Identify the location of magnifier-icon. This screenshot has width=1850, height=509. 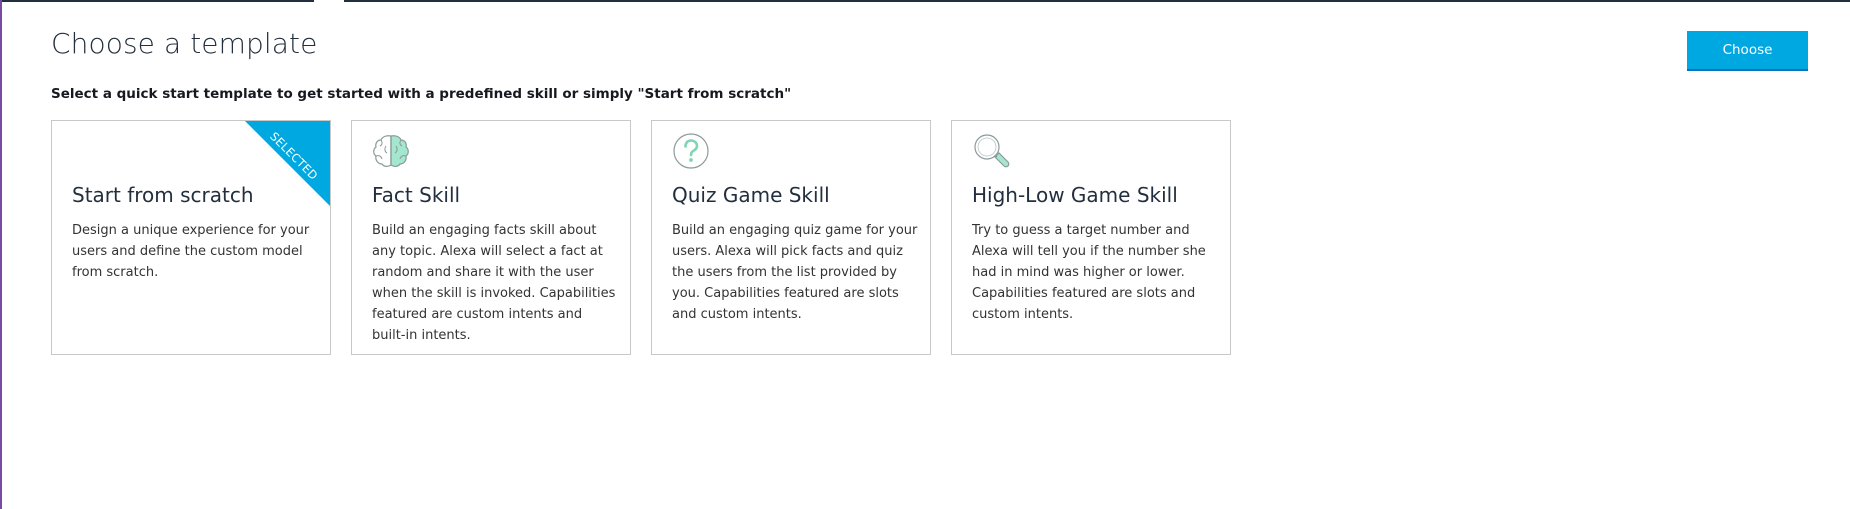
(991, 151).